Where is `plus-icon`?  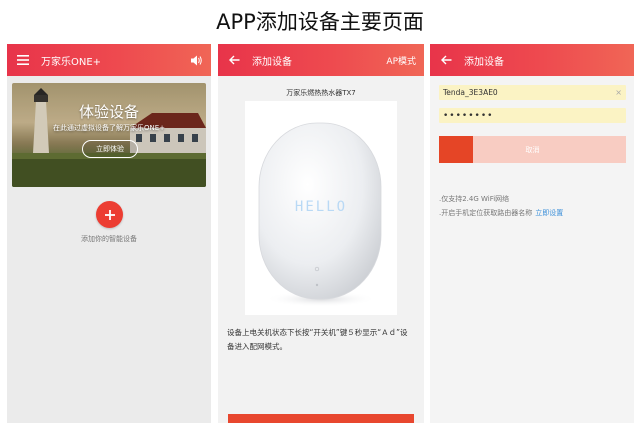 plus-icon is located at coordinates (109, 214).